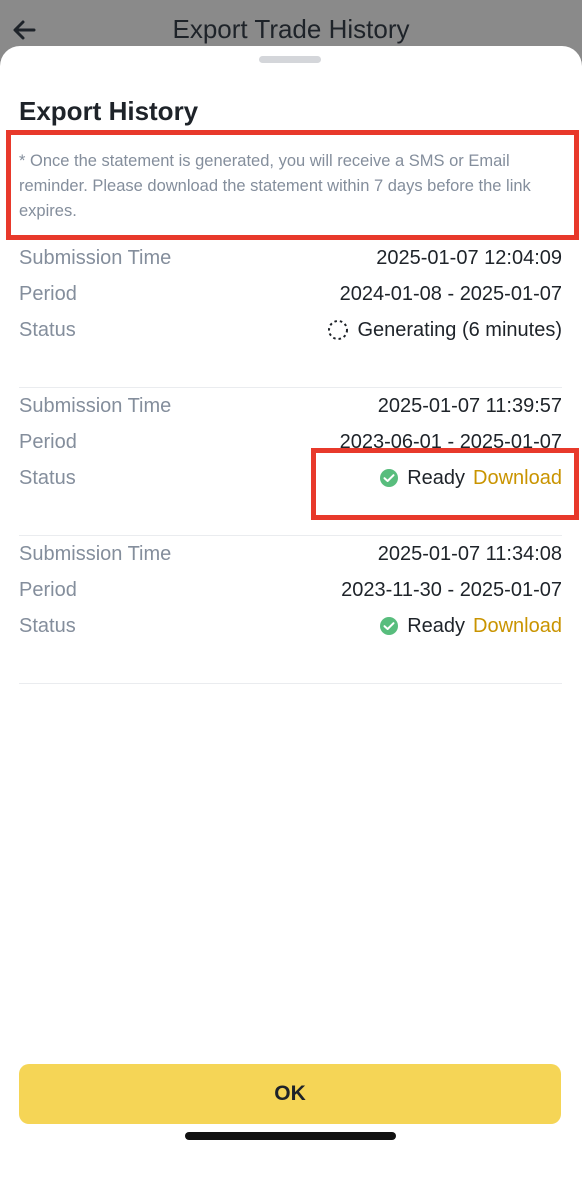 This screenshot has width=582, height=1192. What do you see at coordinates (109, 111) in the screenshot?
I see `sheet-title: Export History` at bounding box center [109, 111].